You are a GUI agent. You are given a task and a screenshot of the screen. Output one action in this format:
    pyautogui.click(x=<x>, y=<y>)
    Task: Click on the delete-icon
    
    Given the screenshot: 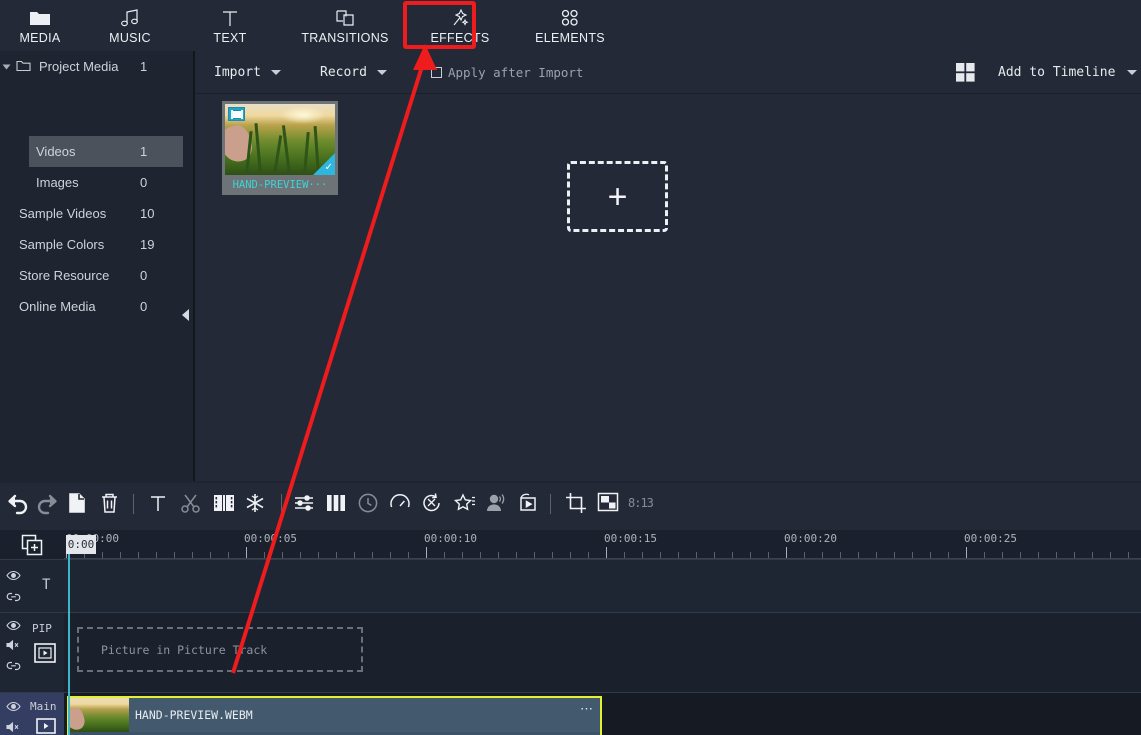 What is the action you would take?
    pyautogui.click(x=109, y=503)
    